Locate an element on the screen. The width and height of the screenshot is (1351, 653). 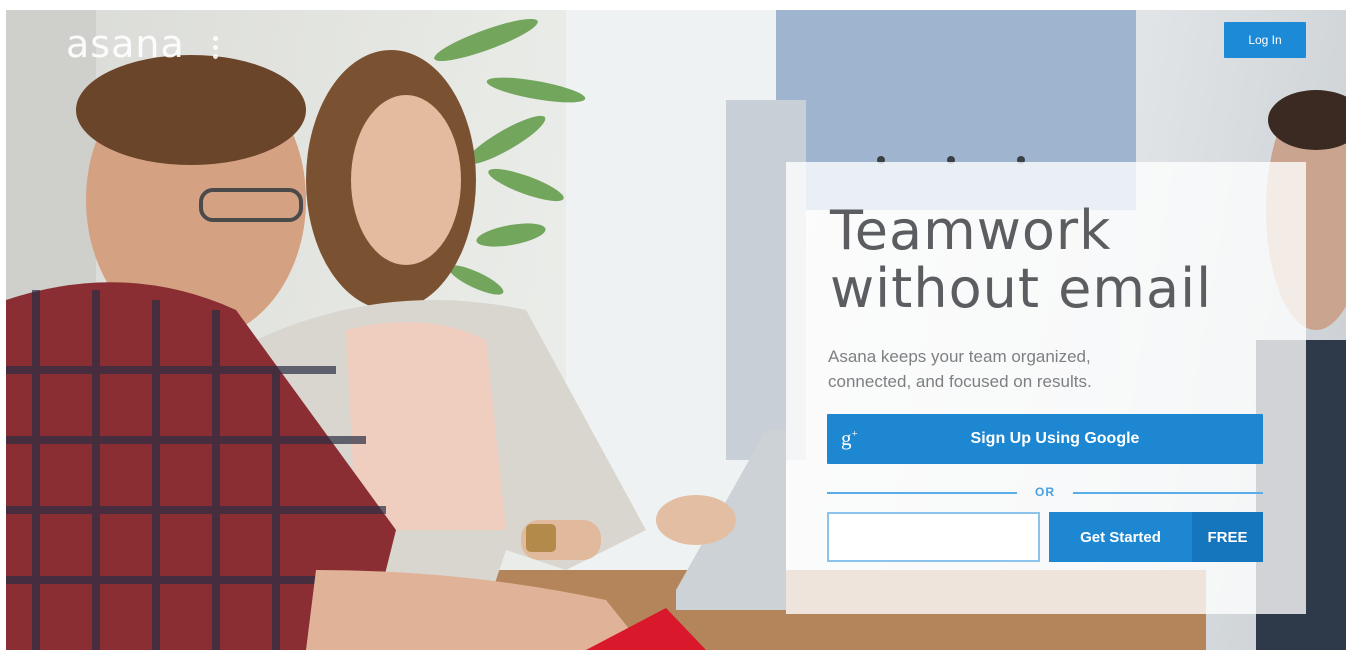
get-started-label: Get Started is located at coordinates (1120, 537).